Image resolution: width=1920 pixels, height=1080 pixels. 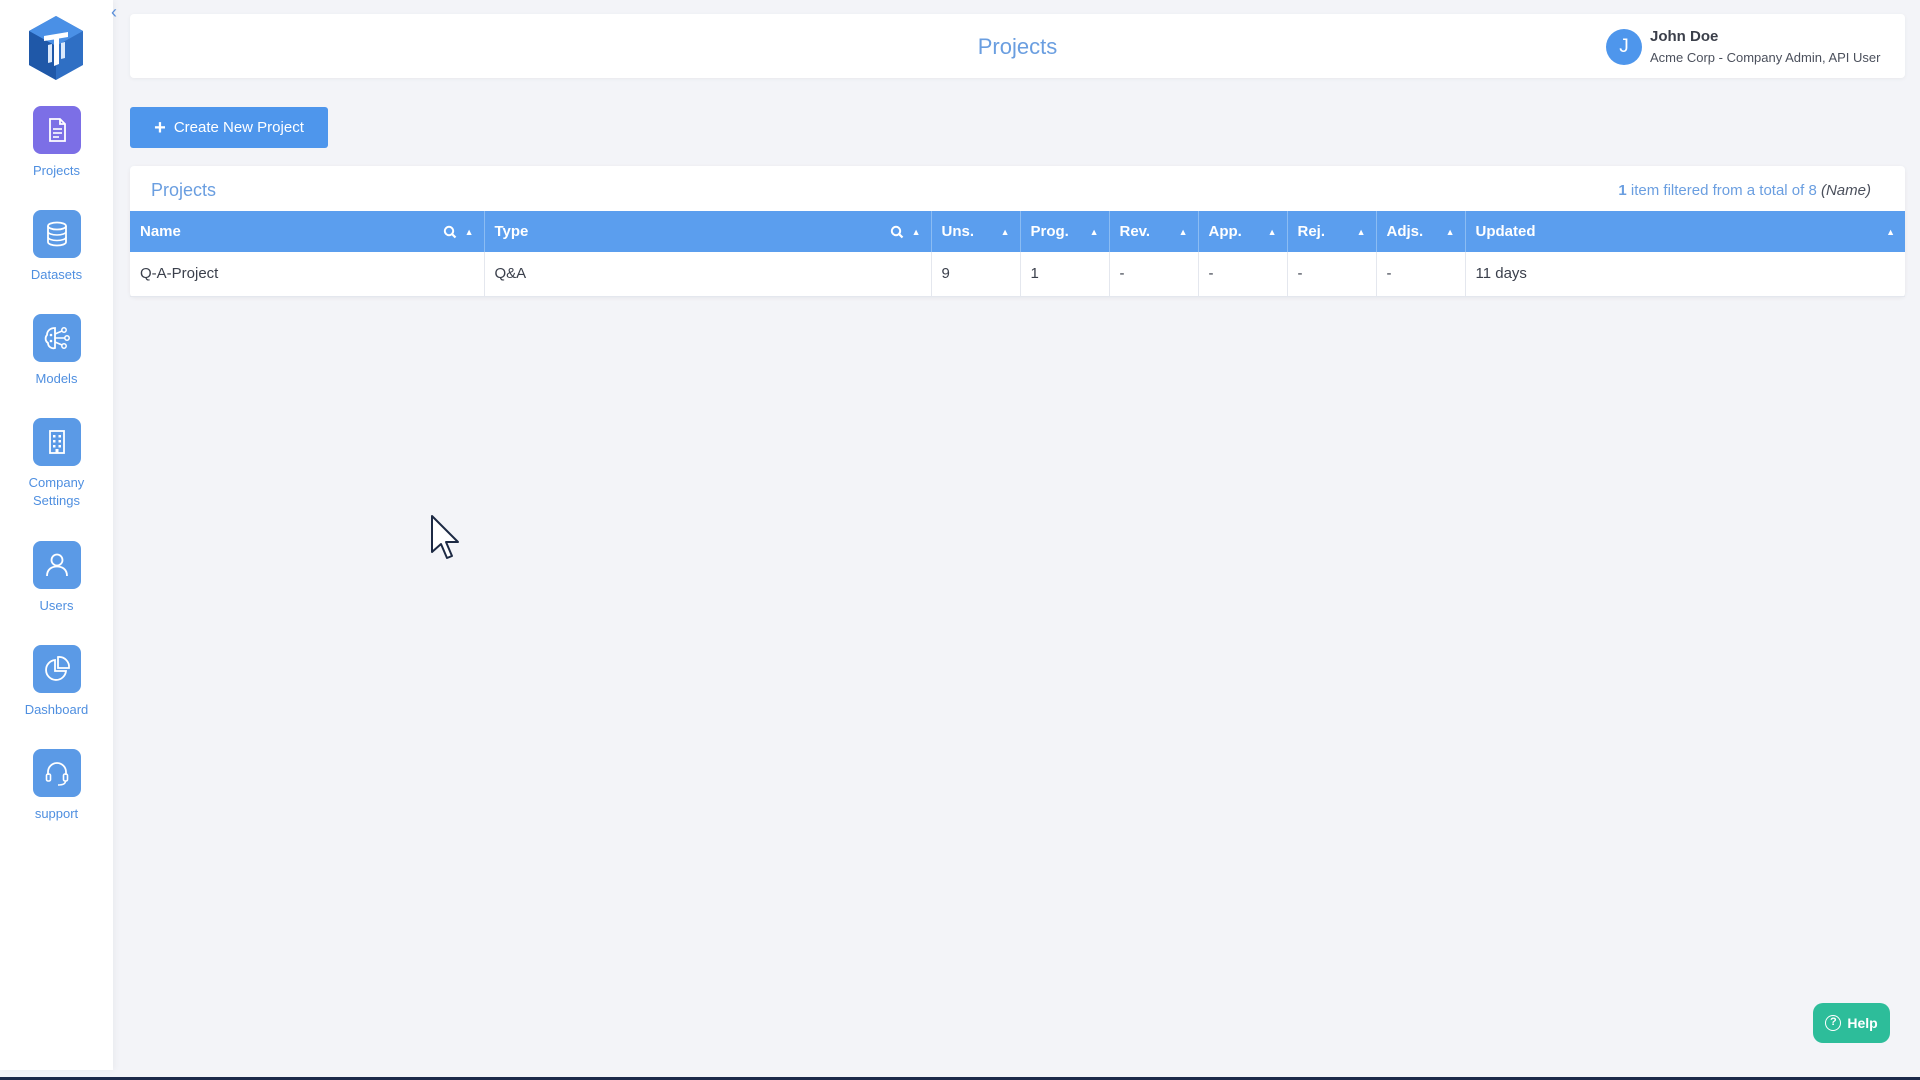 What do you see at coordinates (708, 274) in the screenshot?
I see `cell-type: Q&A` at bounding box center [708, 274].